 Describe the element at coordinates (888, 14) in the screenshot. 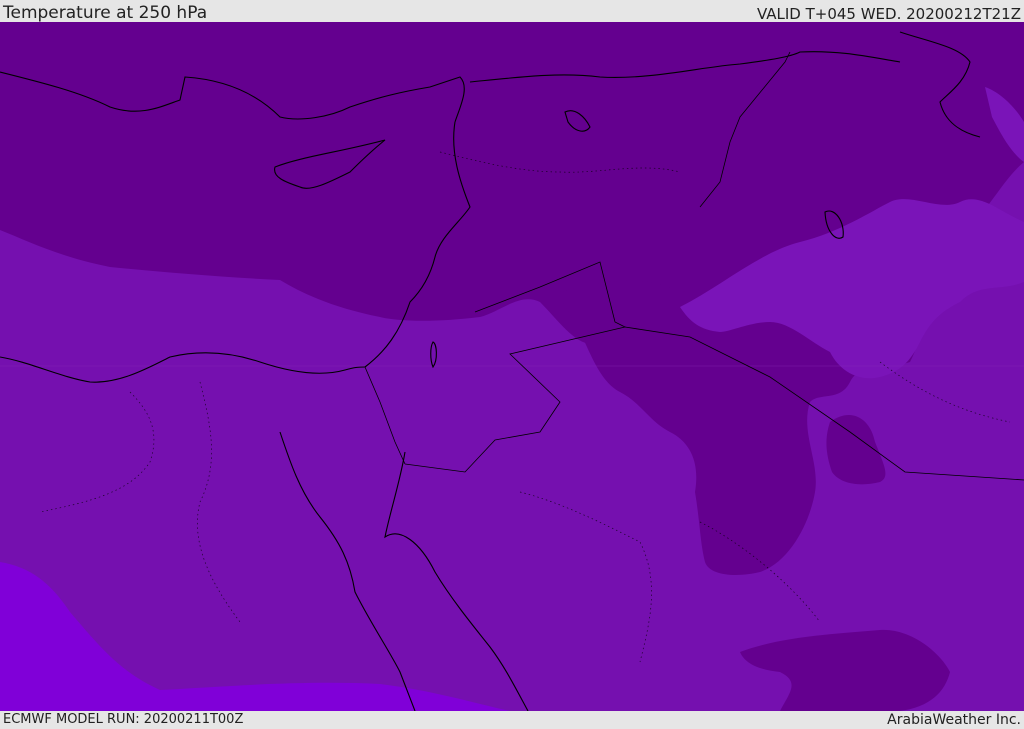

I see `valid-time: VALID T+045 WED. 20200212T21Z` at that location.